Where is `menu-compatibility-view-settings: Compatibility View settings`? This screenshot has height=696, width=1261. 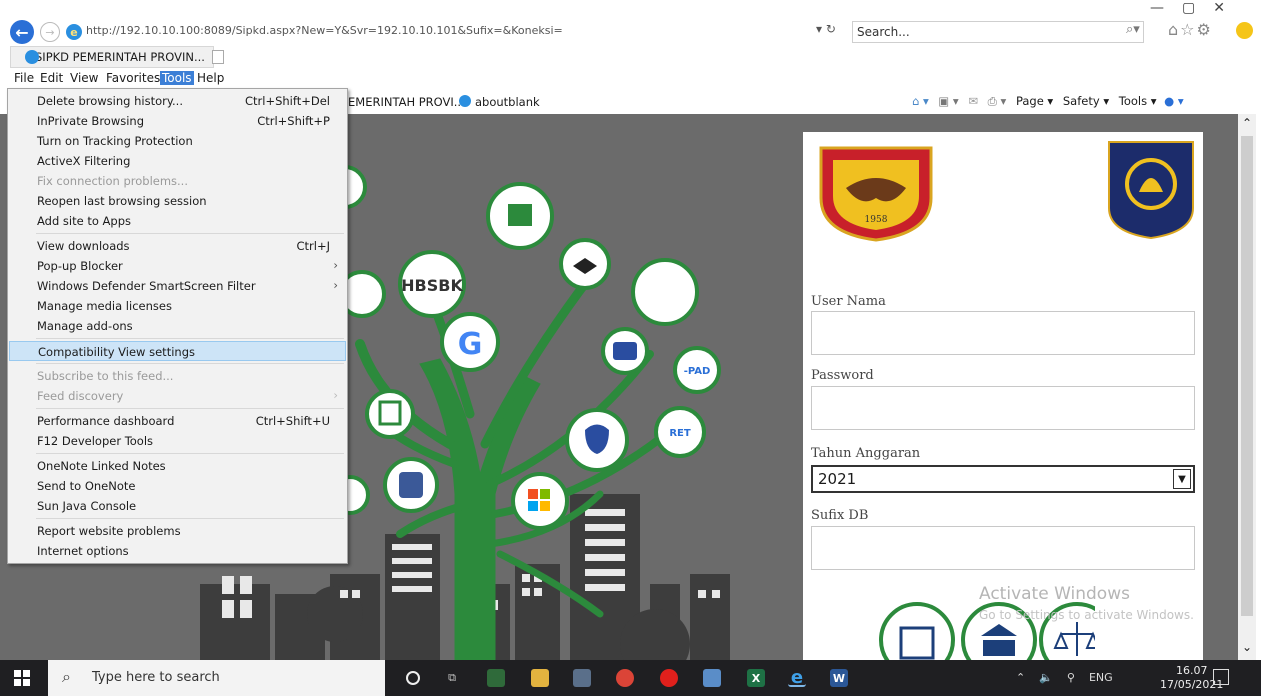 menu-compatibility-view-settings: Compatibility View settings is located at coordinates (177, 351).